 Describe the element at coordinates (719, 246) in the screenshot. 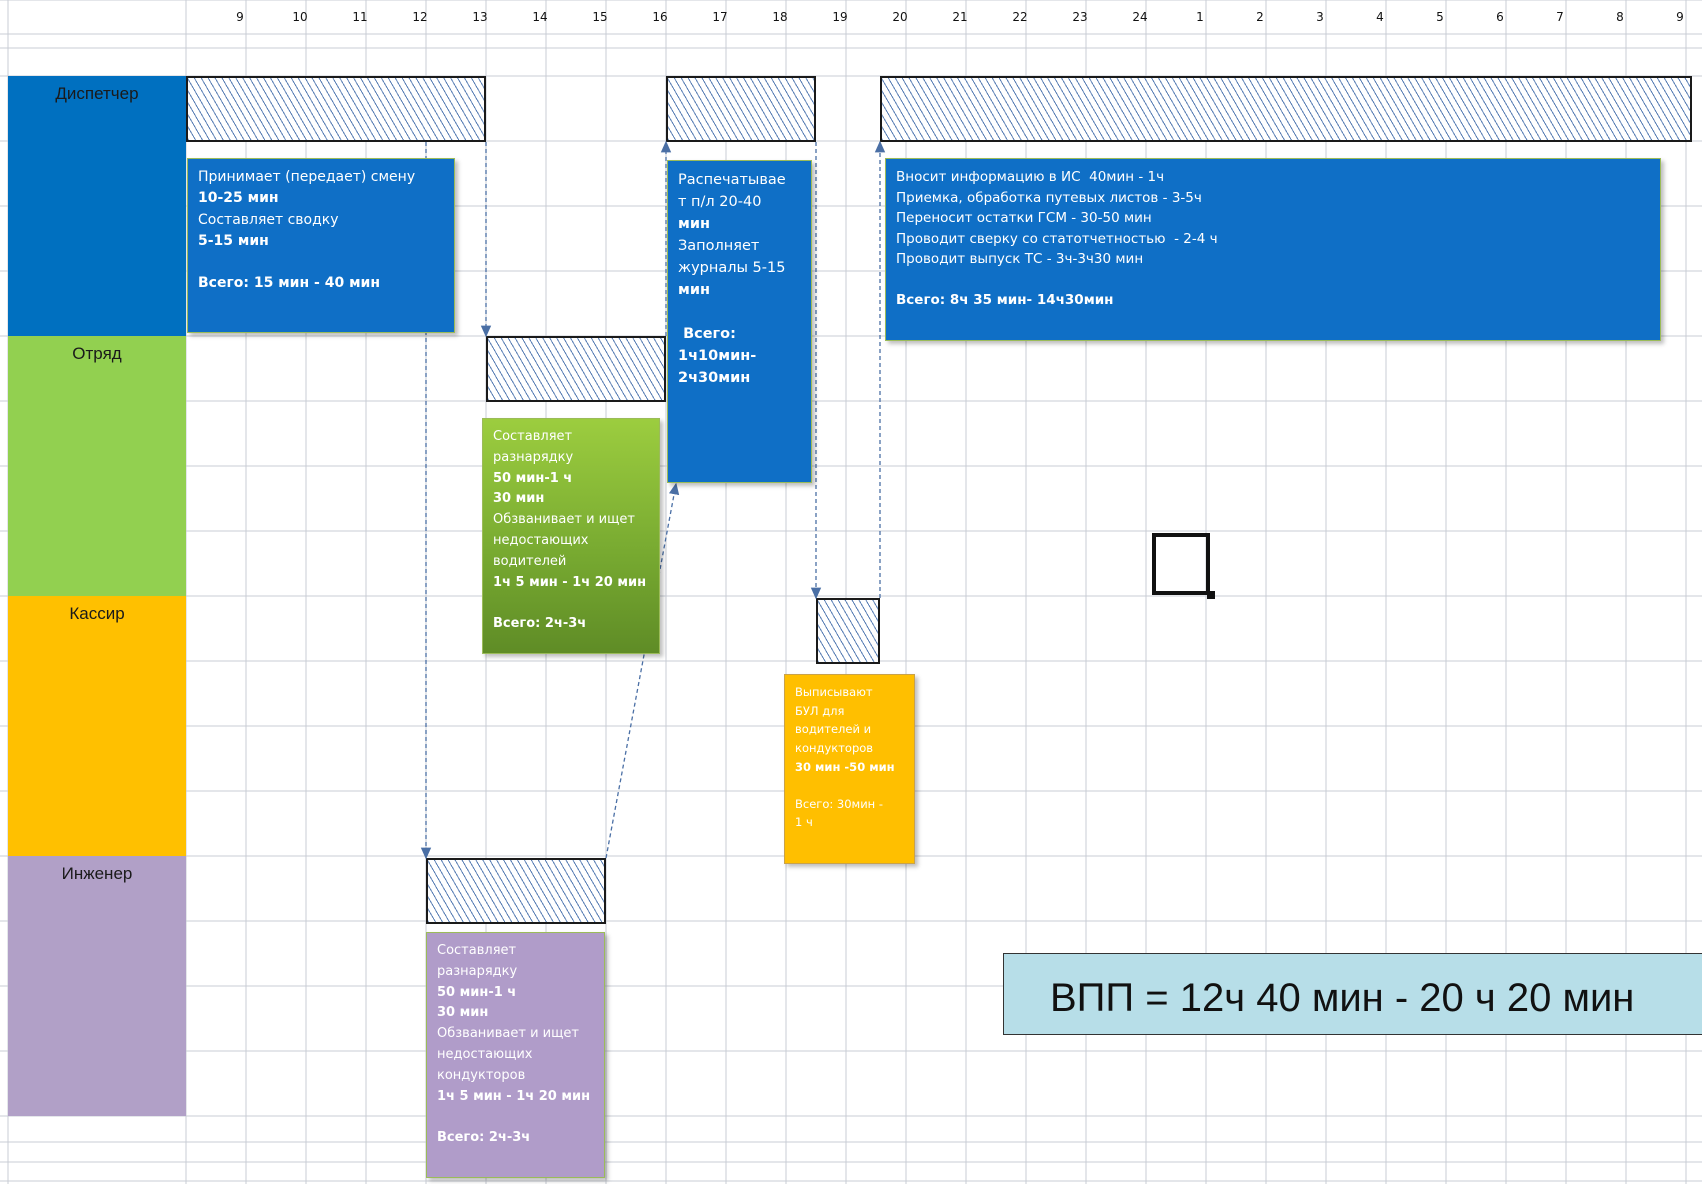

I see `note-line: Заполняет` at that location.